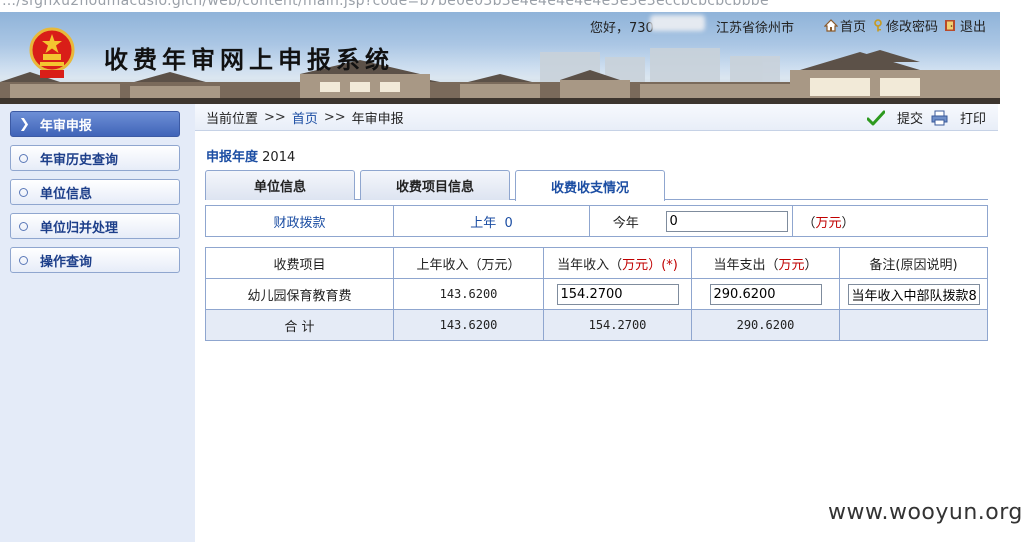  Describe the element at coordinates (299, 221) in the screenshot. I see `fiscal-label: 财政拨款` at that location.